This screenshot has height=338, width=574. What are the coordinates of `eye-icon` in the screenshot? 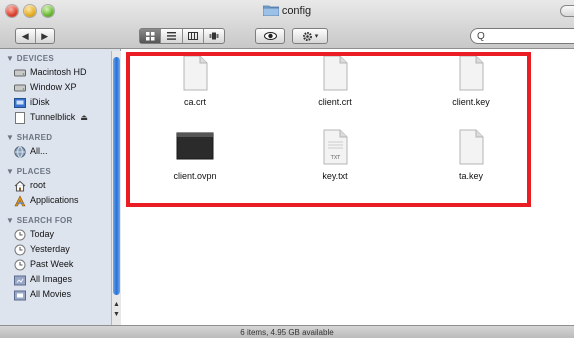 It's located at (270, 36).